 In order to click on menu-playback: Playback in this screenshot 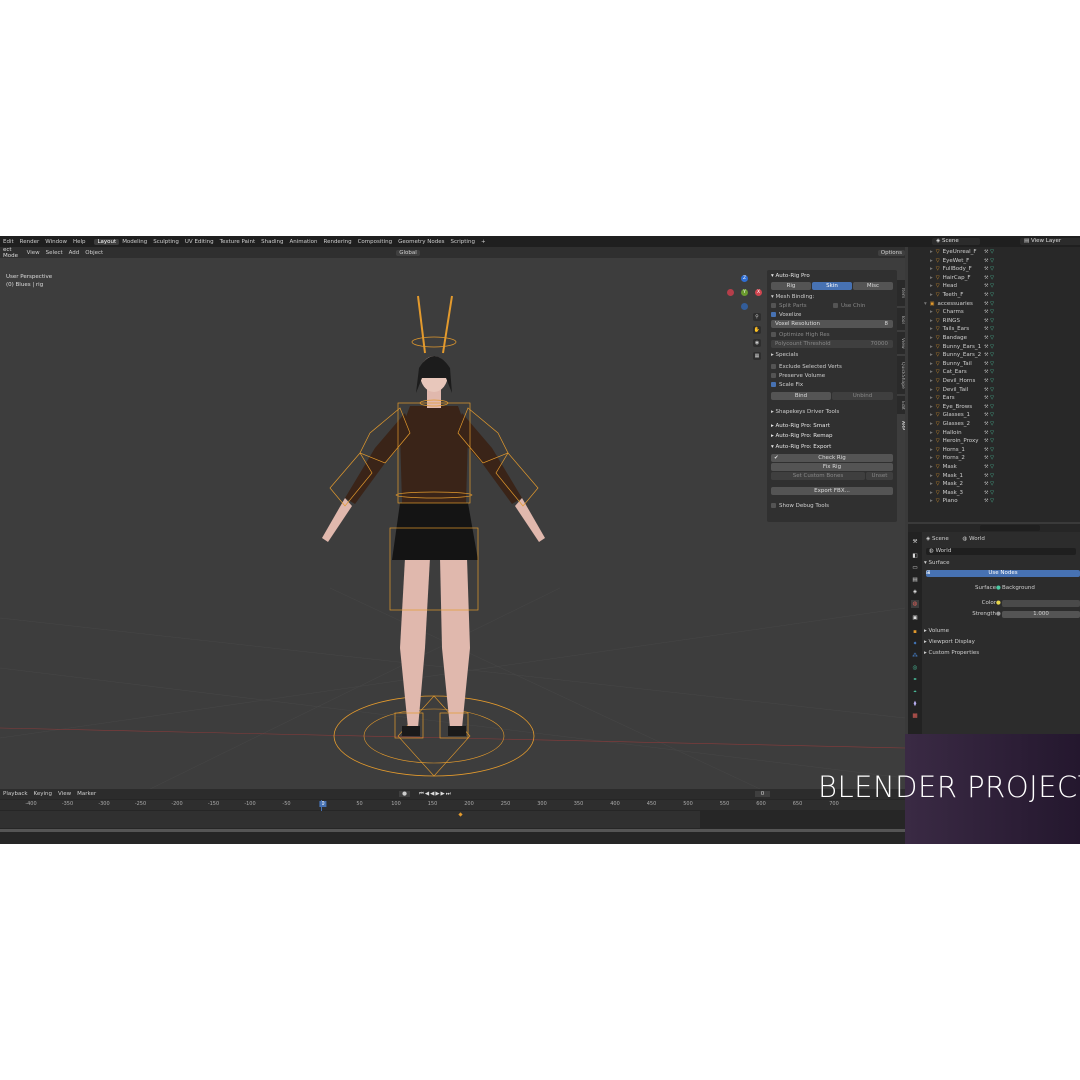, I will do `click(15, 794)`.